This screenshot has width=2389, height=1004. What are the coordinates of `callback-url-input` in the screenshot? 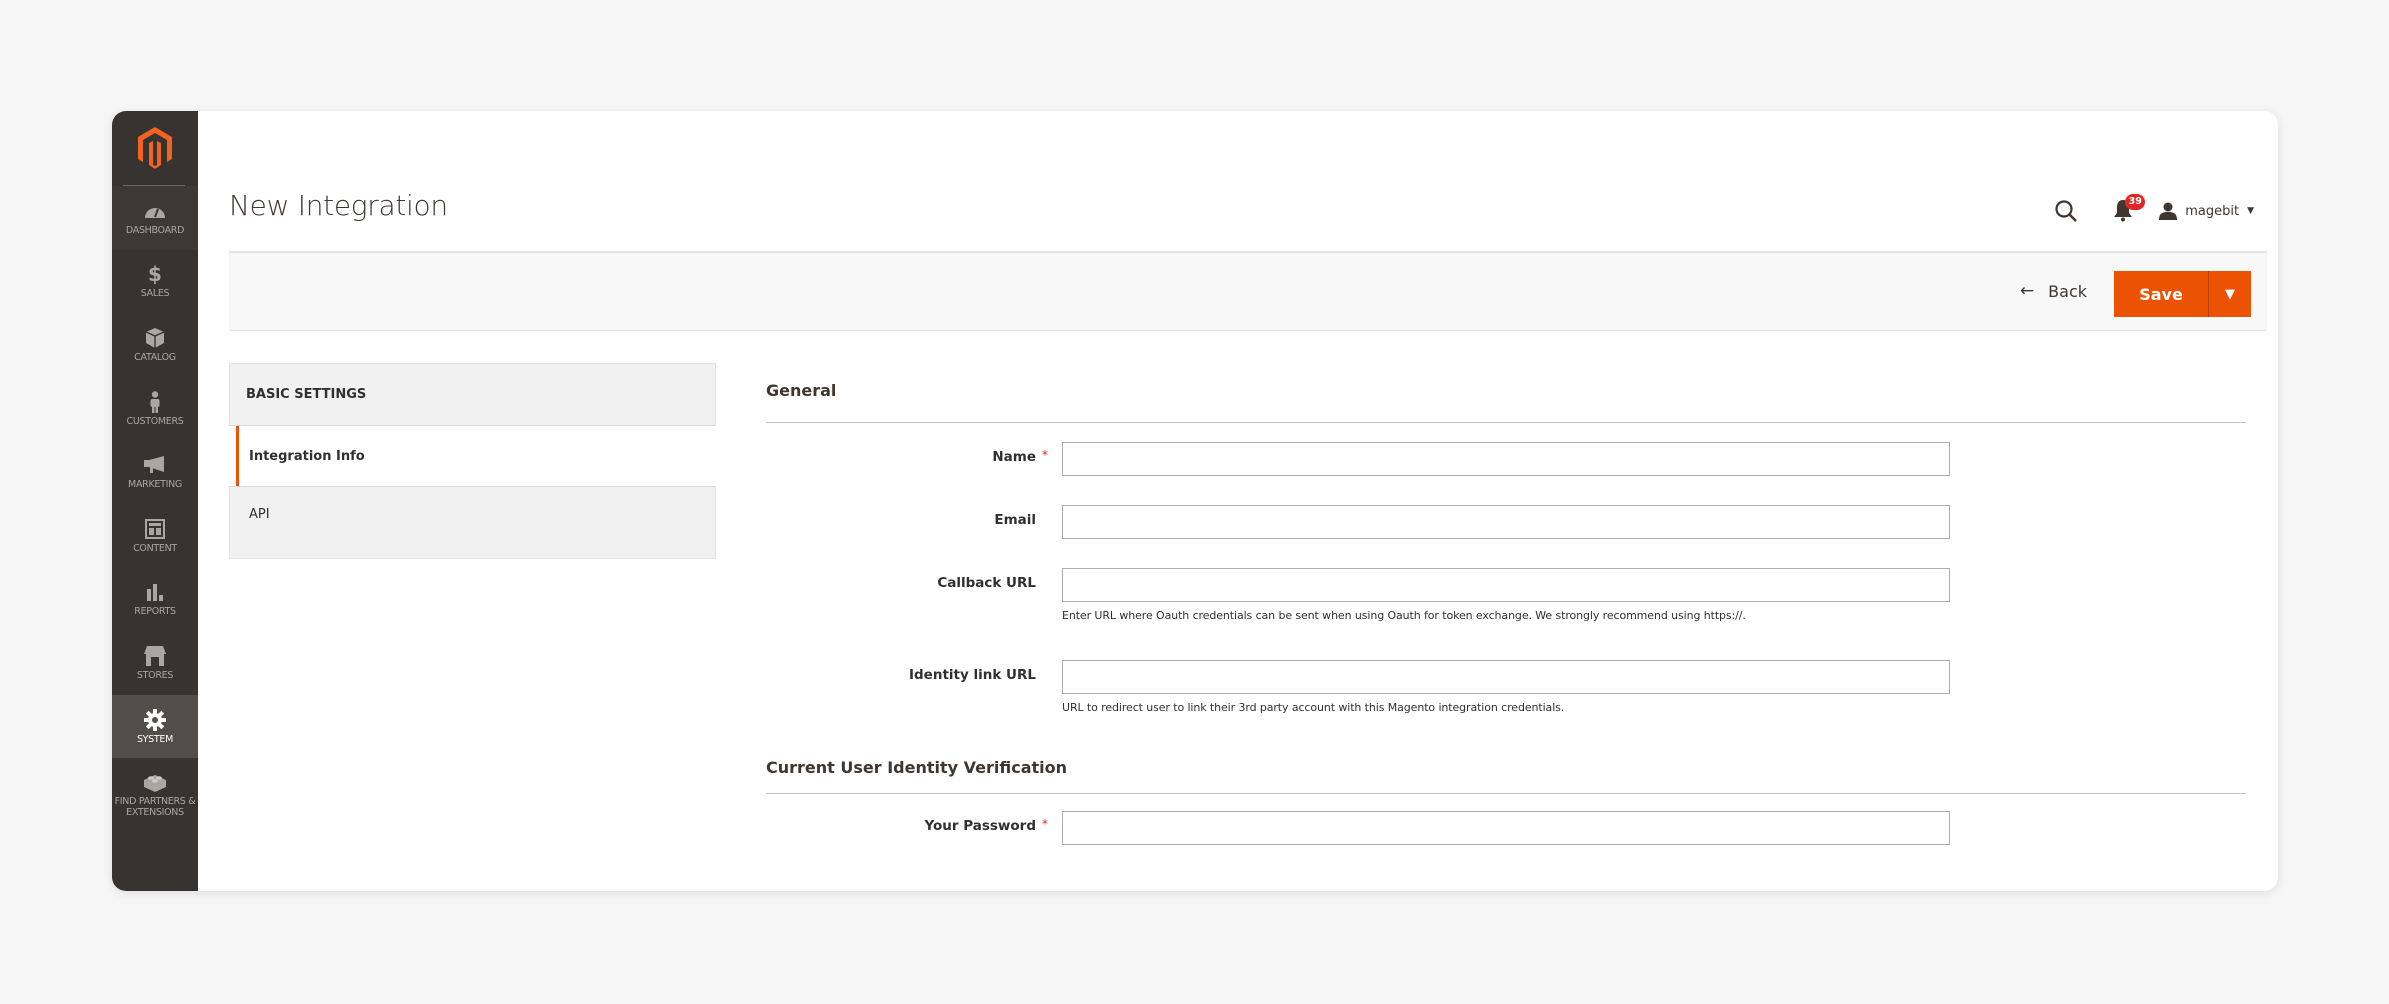 It's located at (1506, 585).